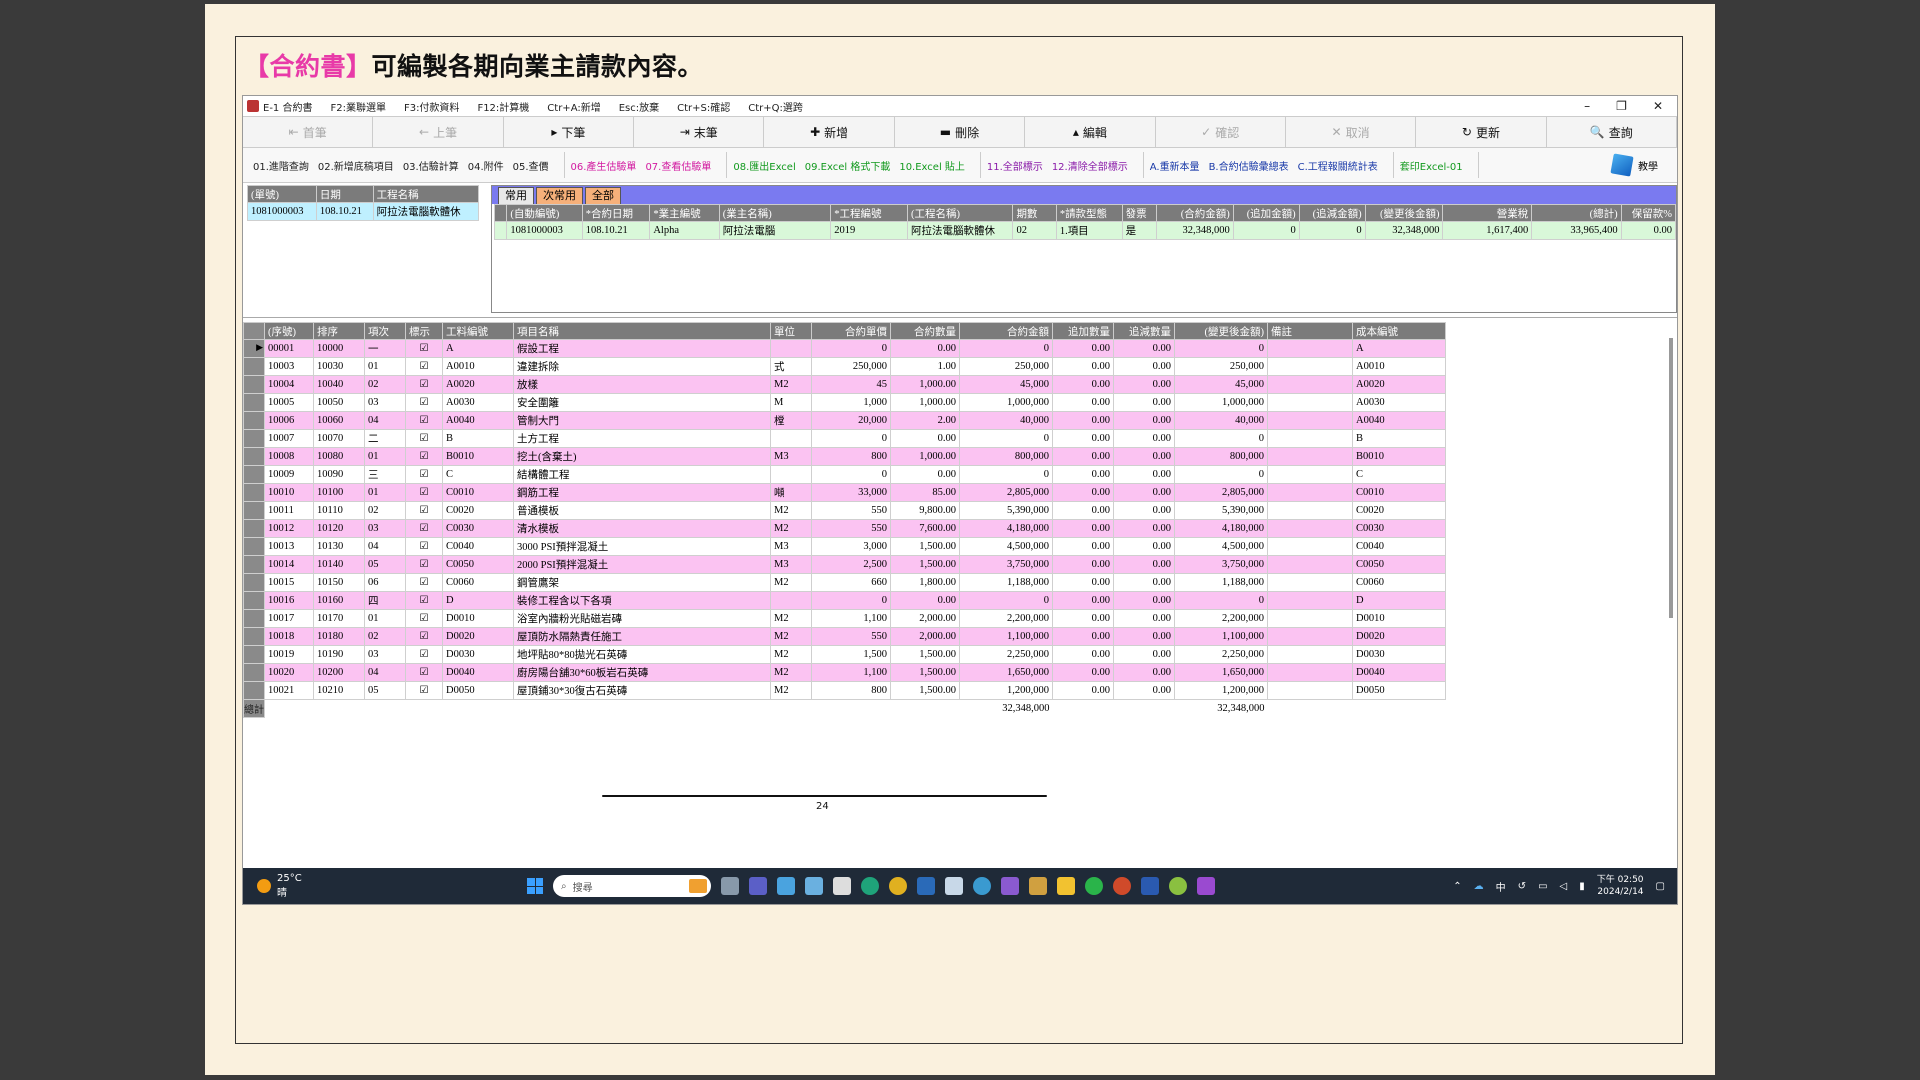 The height and width of the screenshot is (1080, 1920). Describe the element at coordinates (1015, 165) in the screenshot. I see `mark-all-button: 11.全部標示` at that location.